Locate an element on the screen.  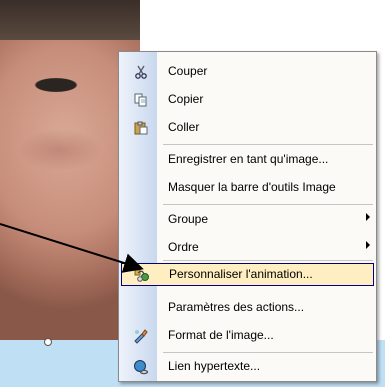
animation-icon is located at coordinates (142, 275).